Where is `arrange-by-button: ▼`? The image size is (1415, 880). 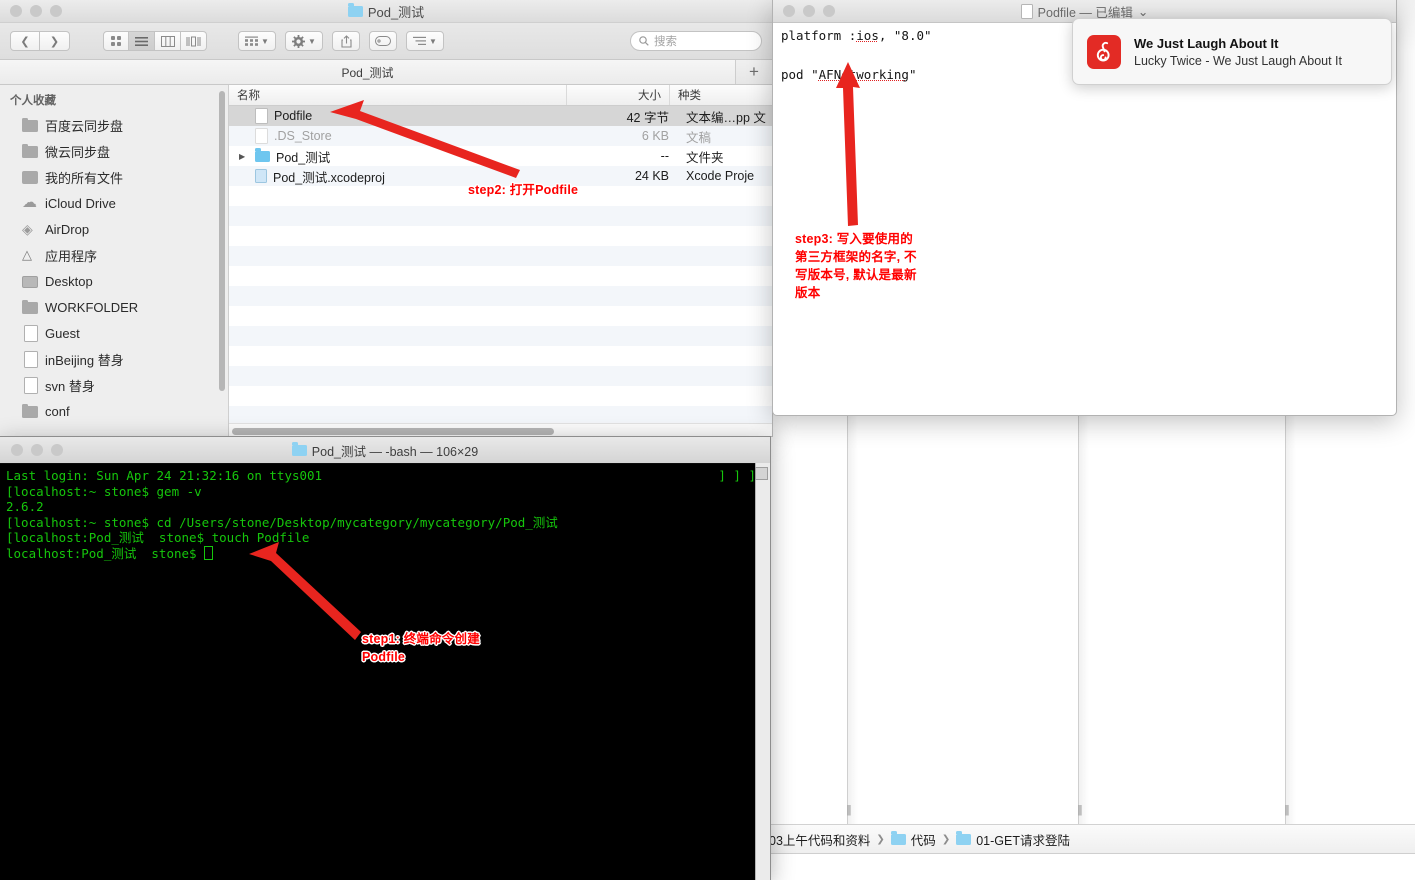
arrange-by-button: ▼ is located at coordinates (257, 41).